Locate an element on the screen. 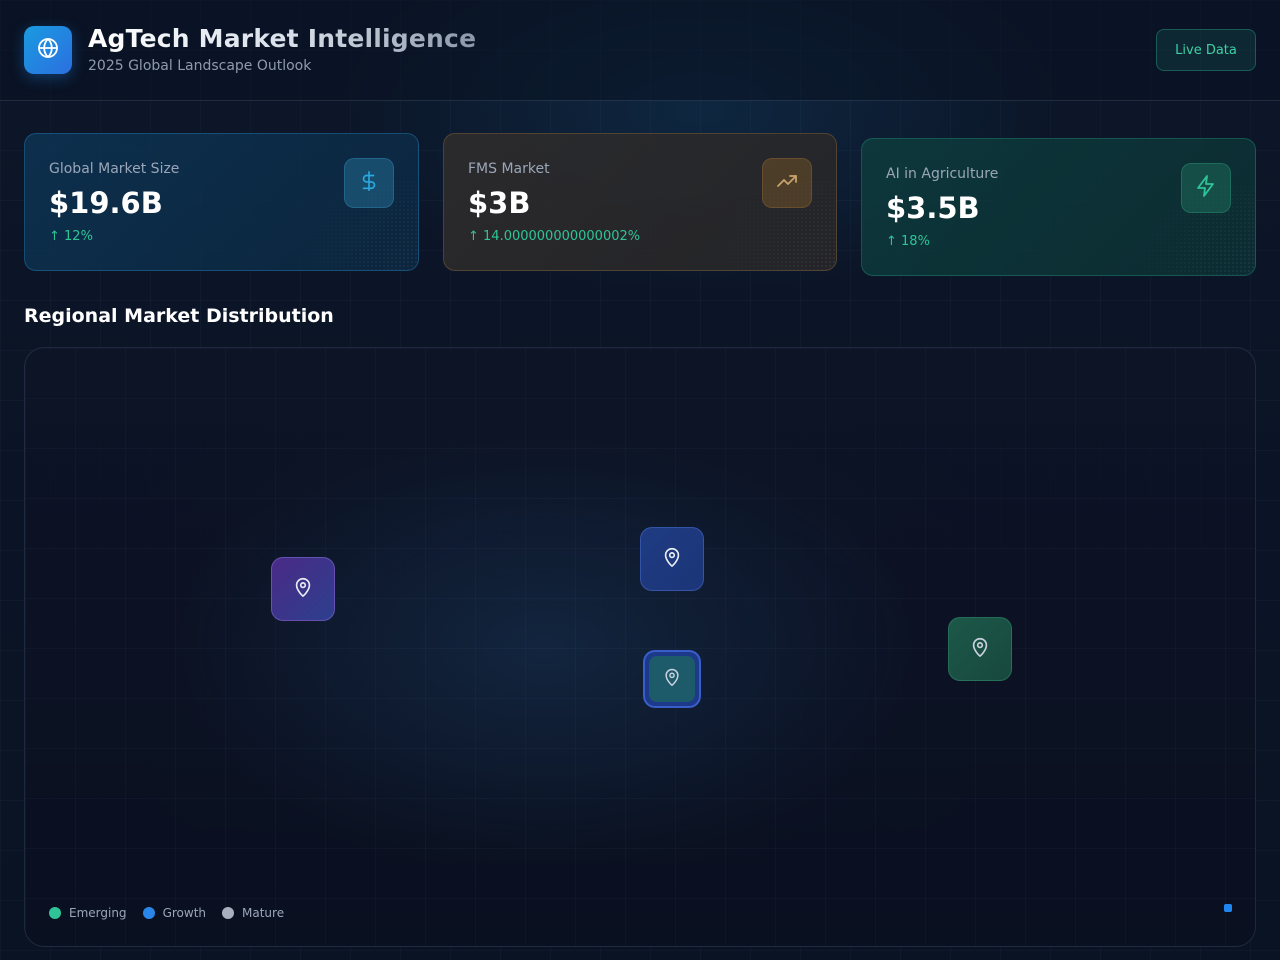  trending-up-icon is located at coordinates (787, 183).